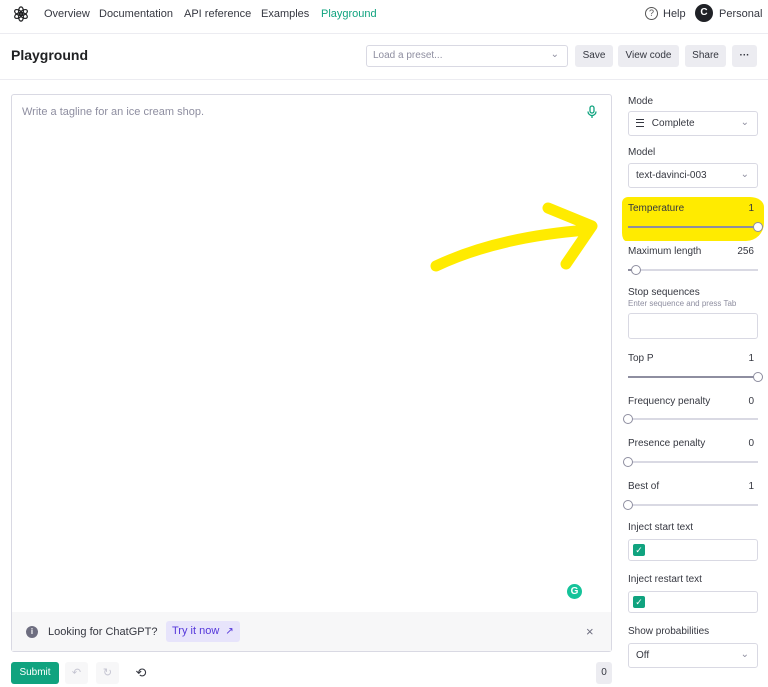 This screenshot has width=768, height=687. Describe the element at coordinates (639, 602) in the screenshot. I see `inject-restart-checkbox: ✓` at that location.